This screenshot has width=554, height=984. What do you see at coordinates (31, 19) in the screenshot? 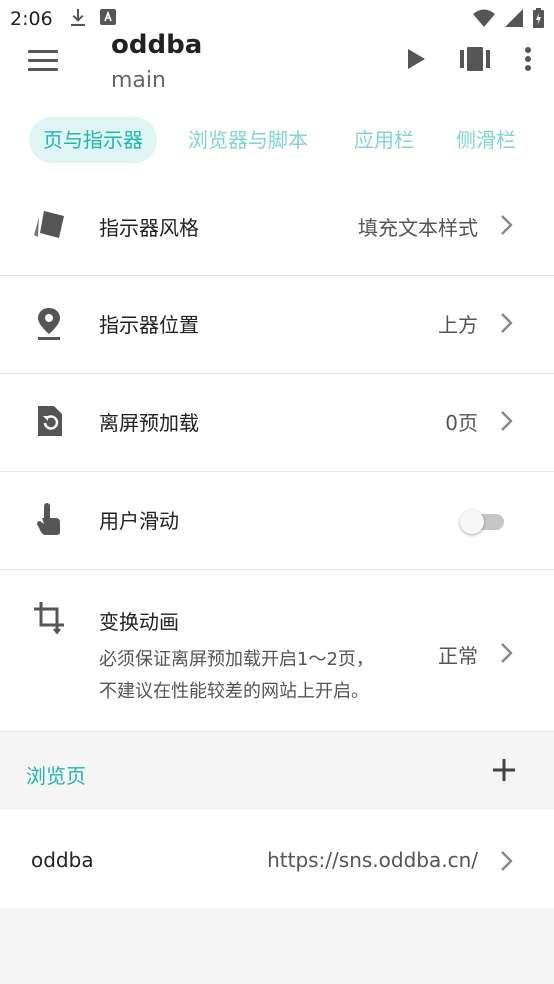
I see `status-time: 2:06` at bounding box center [31, 19].